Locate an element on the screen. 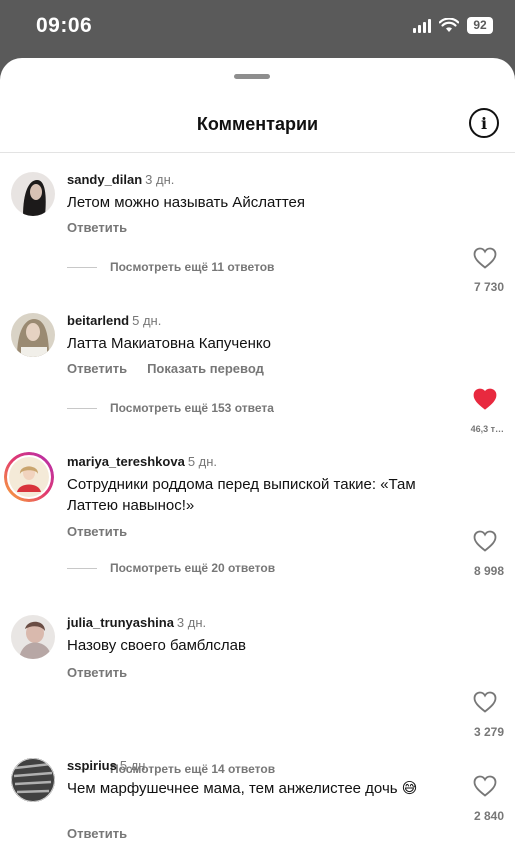 The image size is (515, 861). status-time: 09:06 is located at coordinates (64, 25).